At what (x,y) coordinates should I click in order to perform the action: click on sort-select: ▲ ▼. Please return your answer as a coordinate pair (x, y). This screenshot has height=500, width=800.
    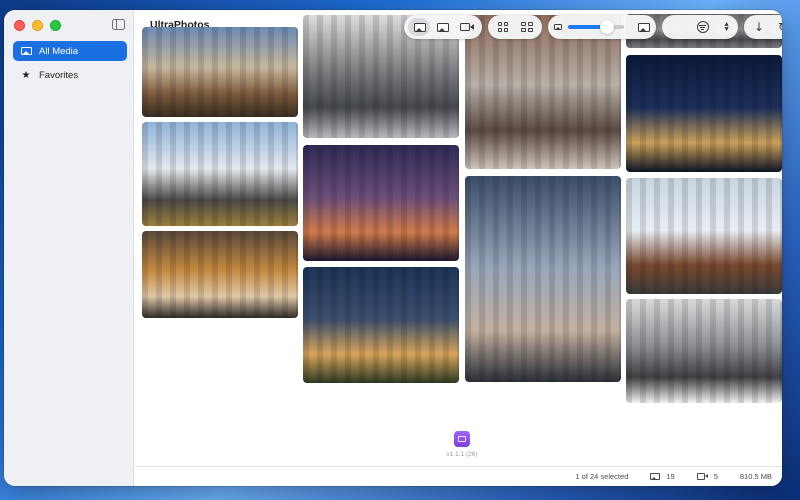
    Looking at the image, I should click on (700, 27).